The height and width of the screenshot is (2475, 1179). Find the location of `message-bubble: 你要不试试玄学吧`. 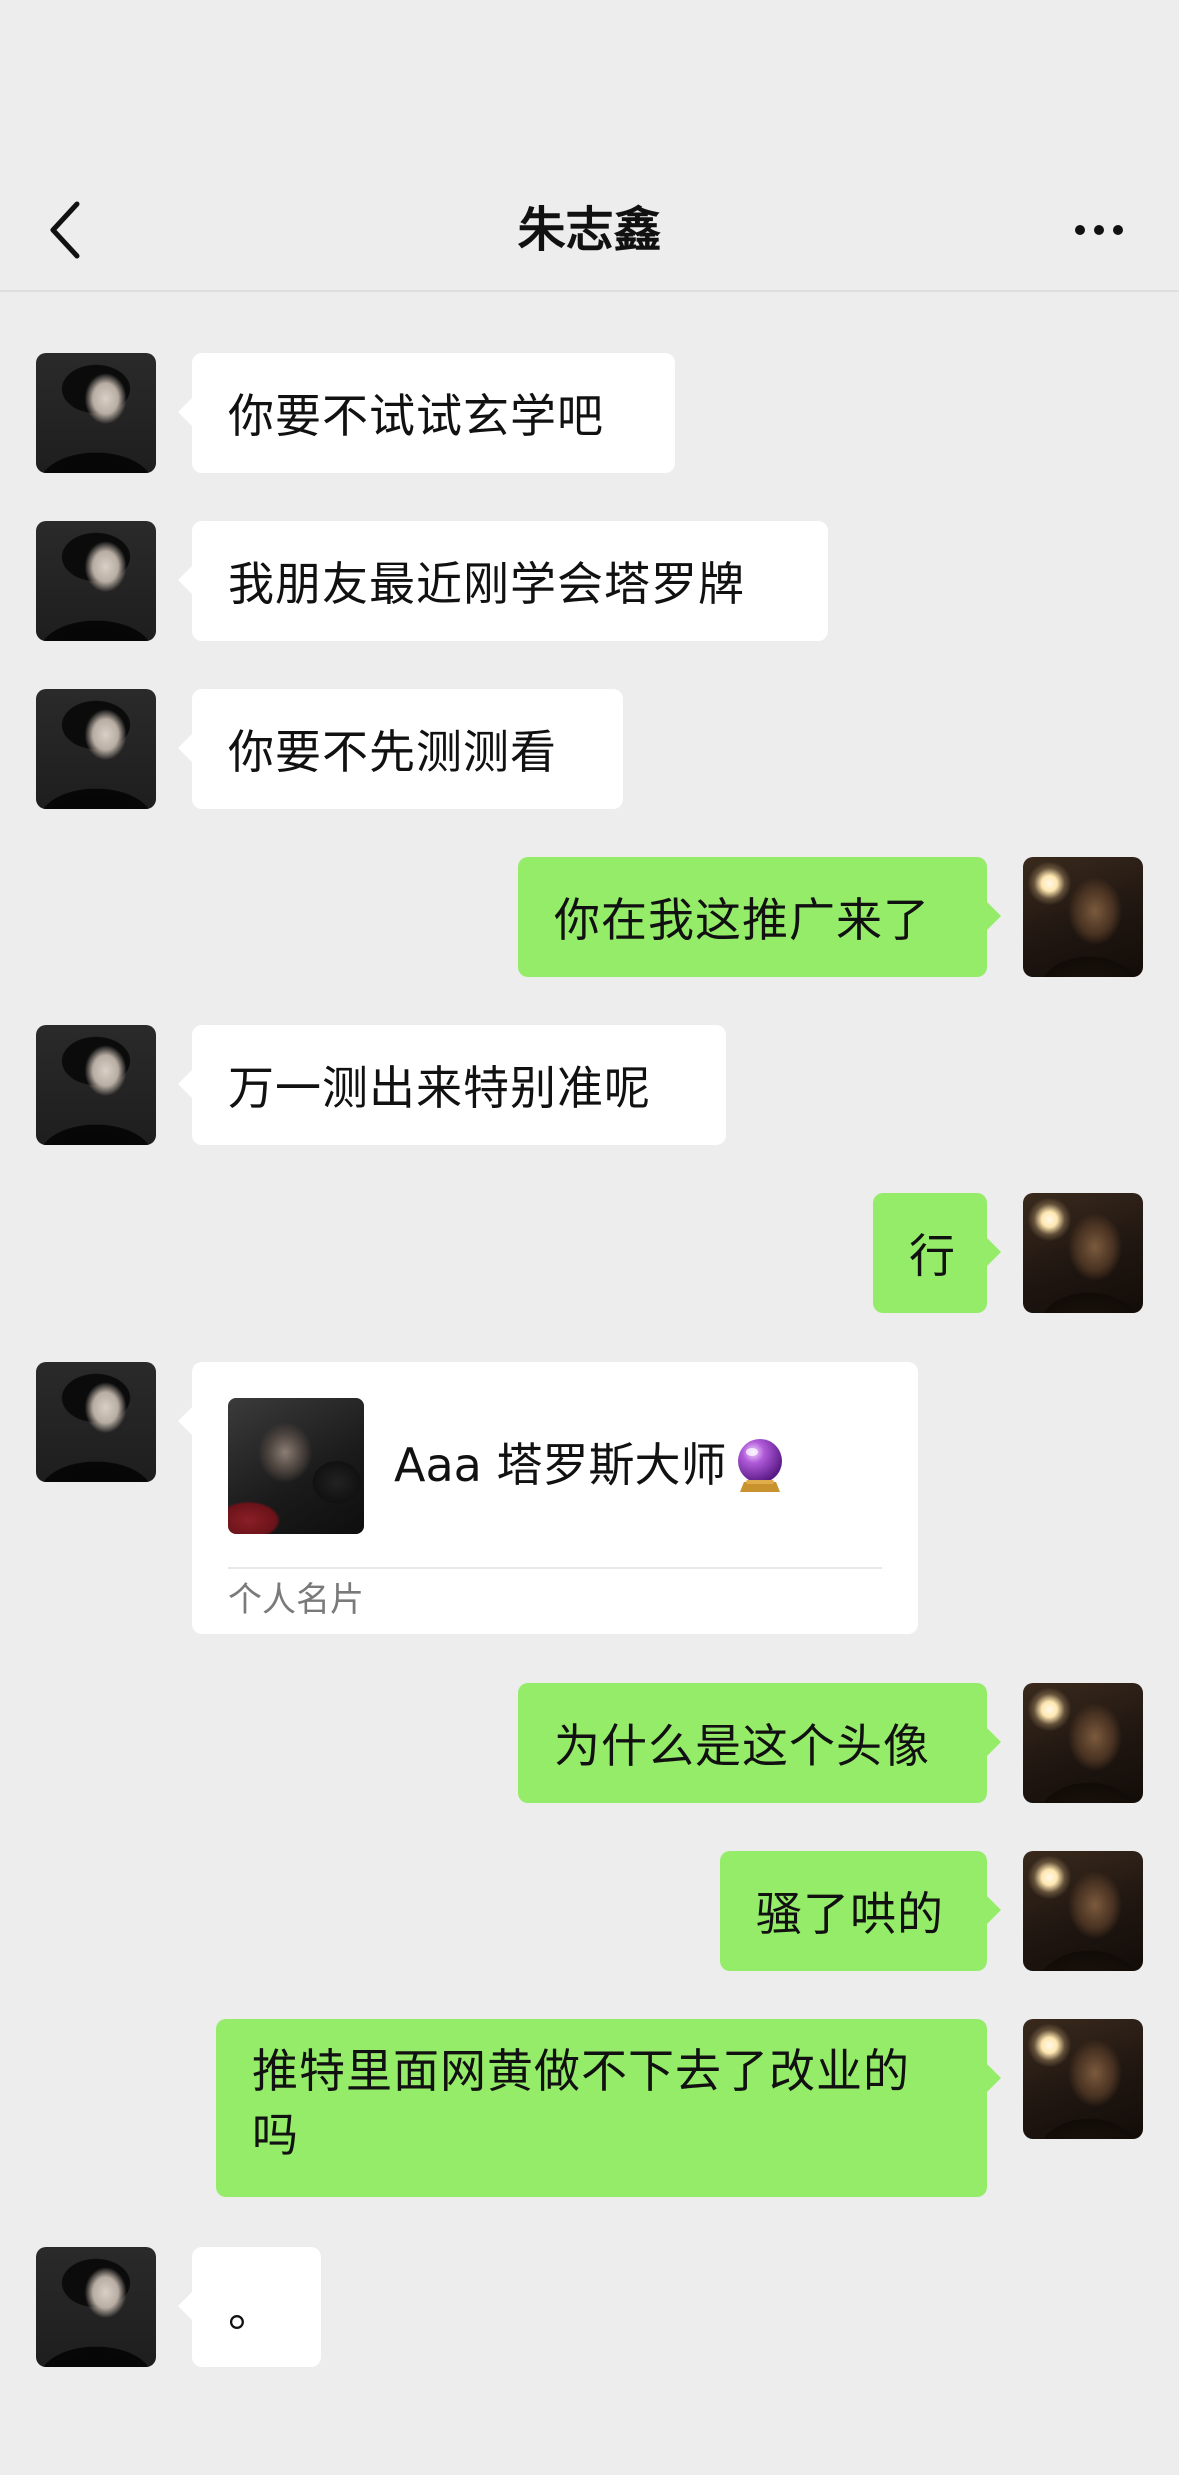

message-bubble: 你要不试试玄学吧 is located at coordinates (426, 413).